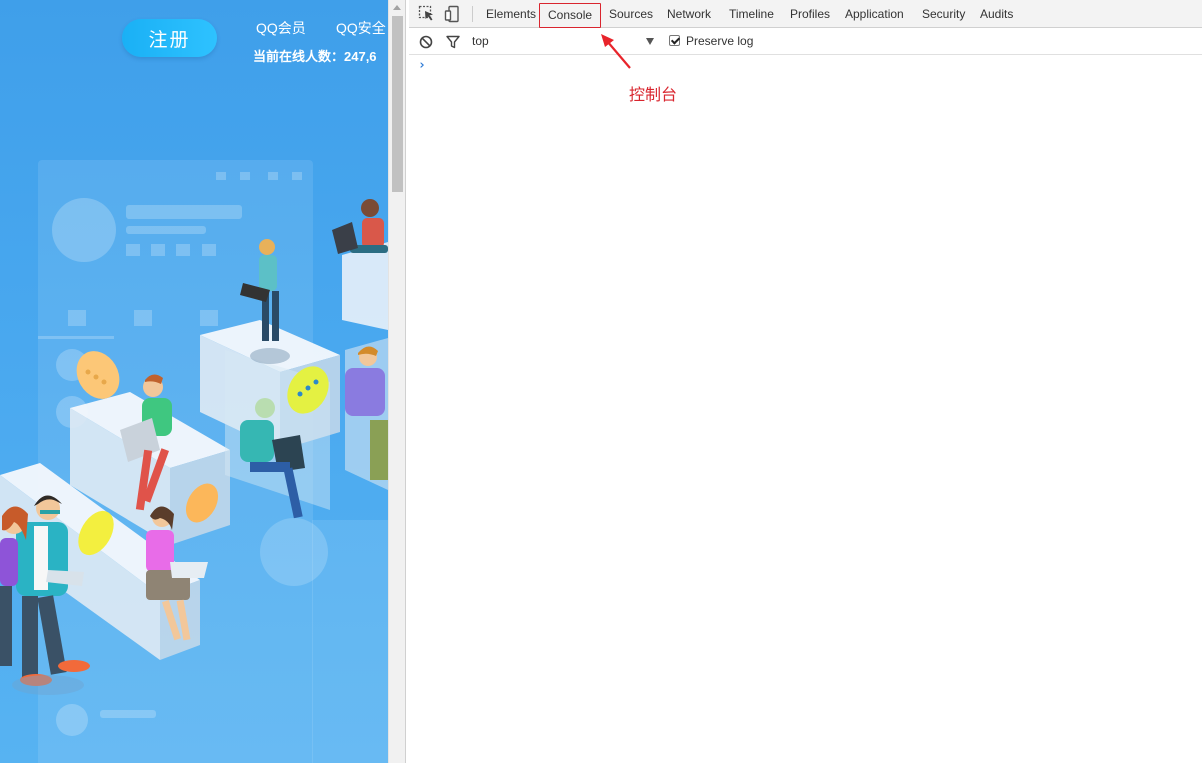 This screenshot has width=1202, height=763. Describe the element at coordinates (570, 15) in the screenshot. I see `tab-console: Console` at that location.